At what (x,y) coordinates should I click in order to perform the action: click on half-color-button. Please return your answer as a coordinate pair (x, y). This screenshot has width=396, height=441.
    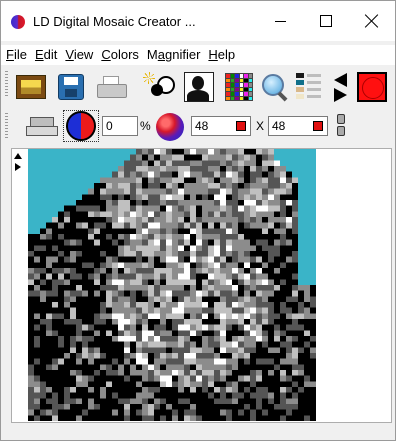
    Looking at the image, I should click on (81, 126).